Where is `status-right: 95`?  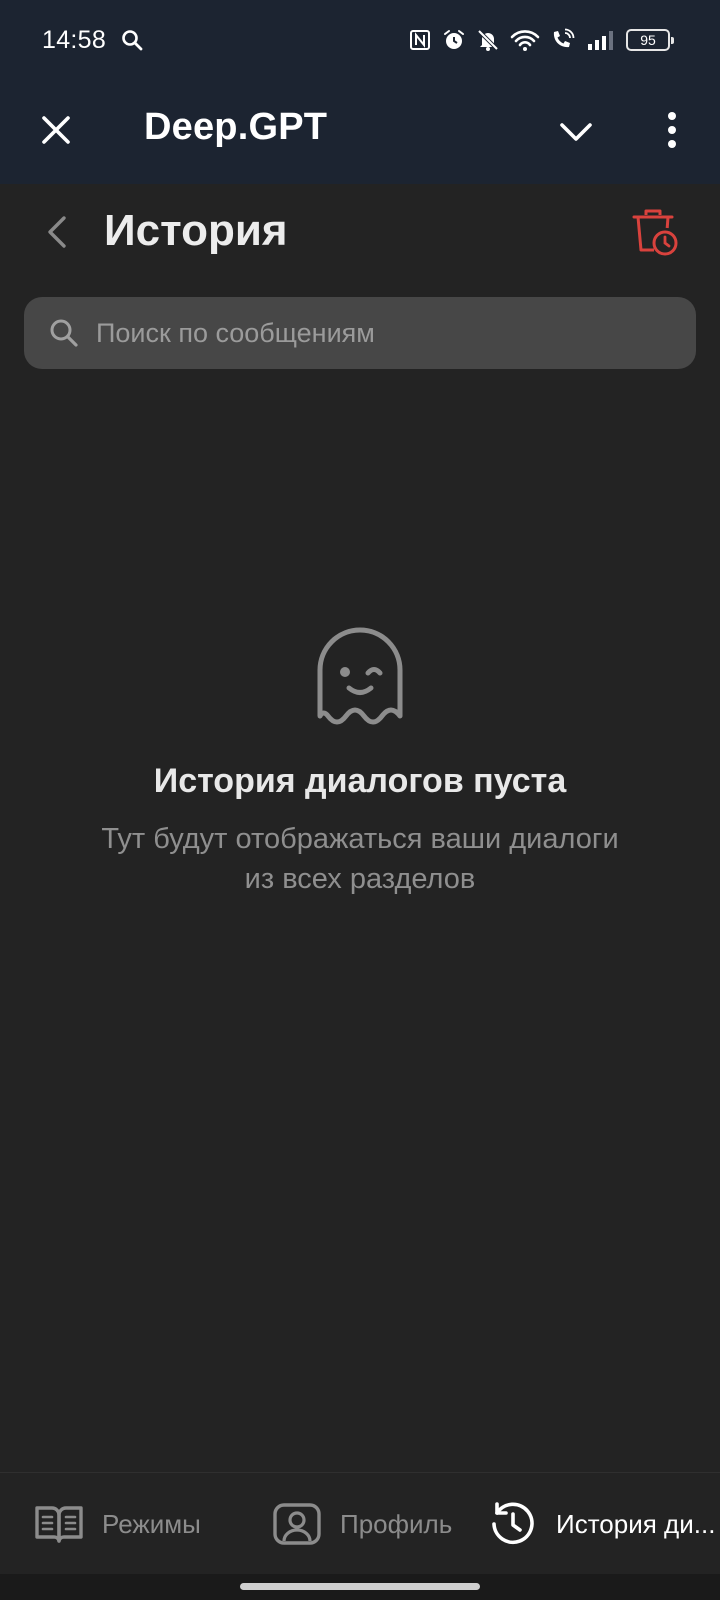 status-right: 95 is located at coordinates (541, 40).